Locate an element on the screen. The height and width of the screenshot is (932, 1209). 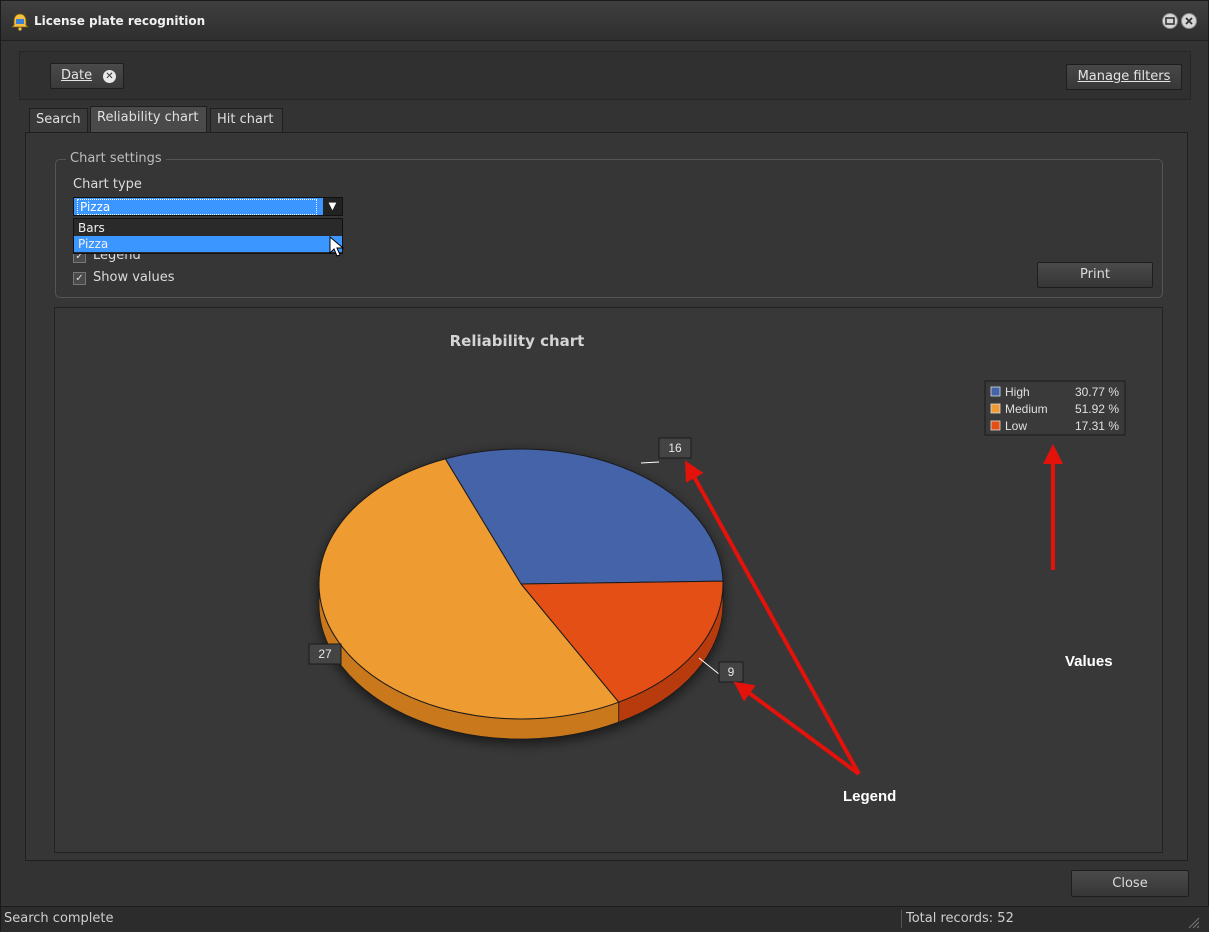
legend-label-medium: Medium is located at coordinates (1026, 409).